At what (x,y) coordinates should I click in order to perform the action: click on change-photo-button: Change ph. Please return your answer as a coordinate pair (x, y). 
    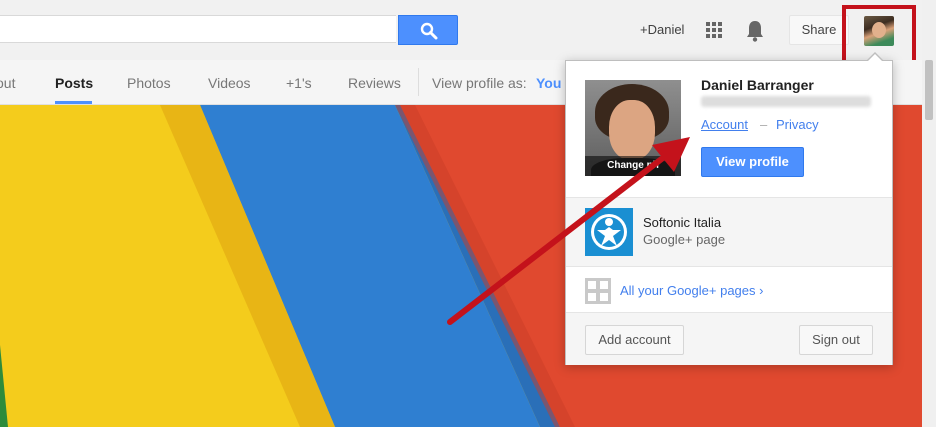
    Looking at the image, I should click on (633, 166).